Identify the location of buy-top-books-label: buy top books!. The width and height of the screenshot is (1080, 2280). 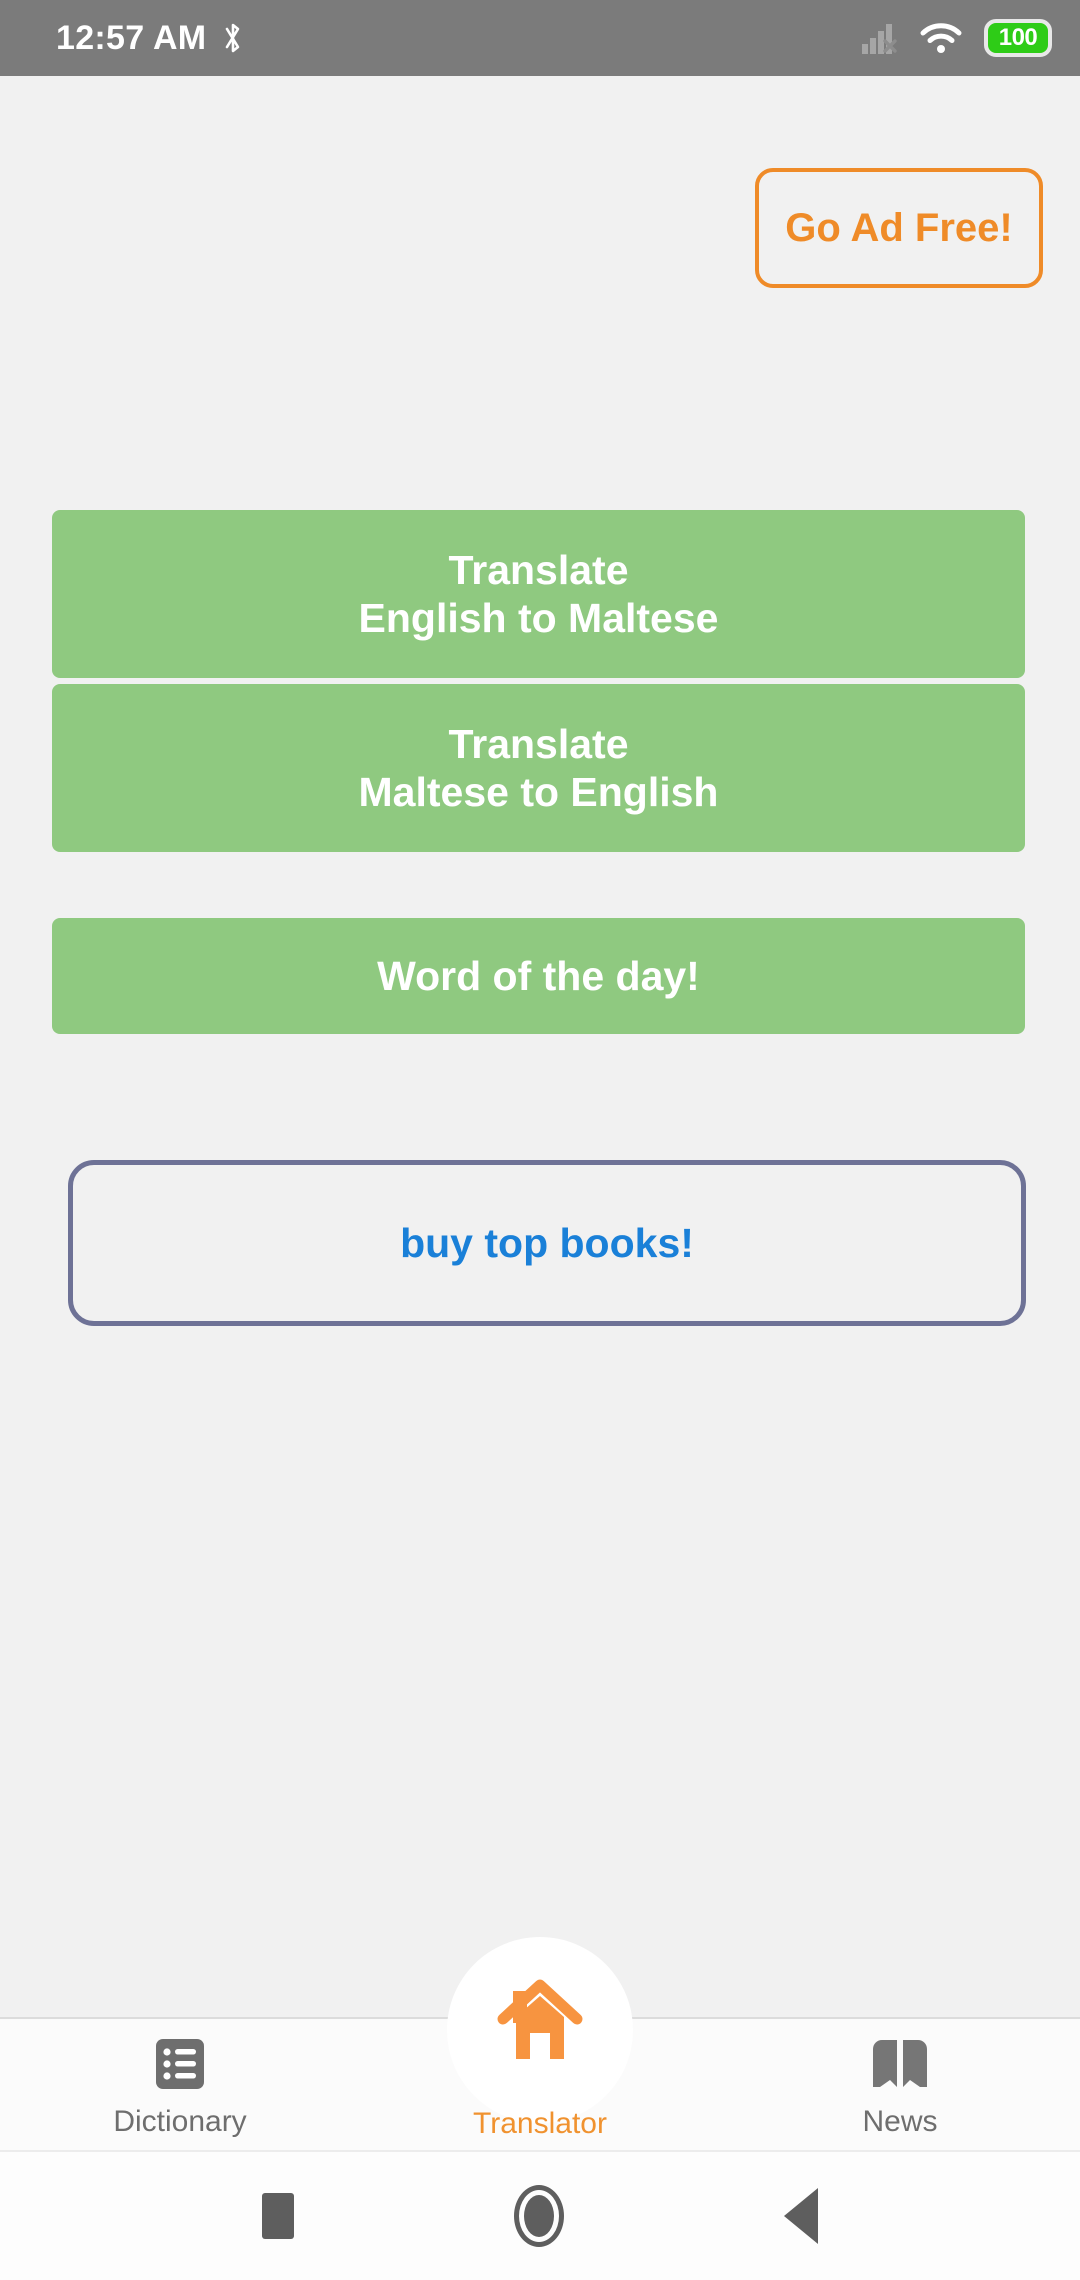
(547, 1242).